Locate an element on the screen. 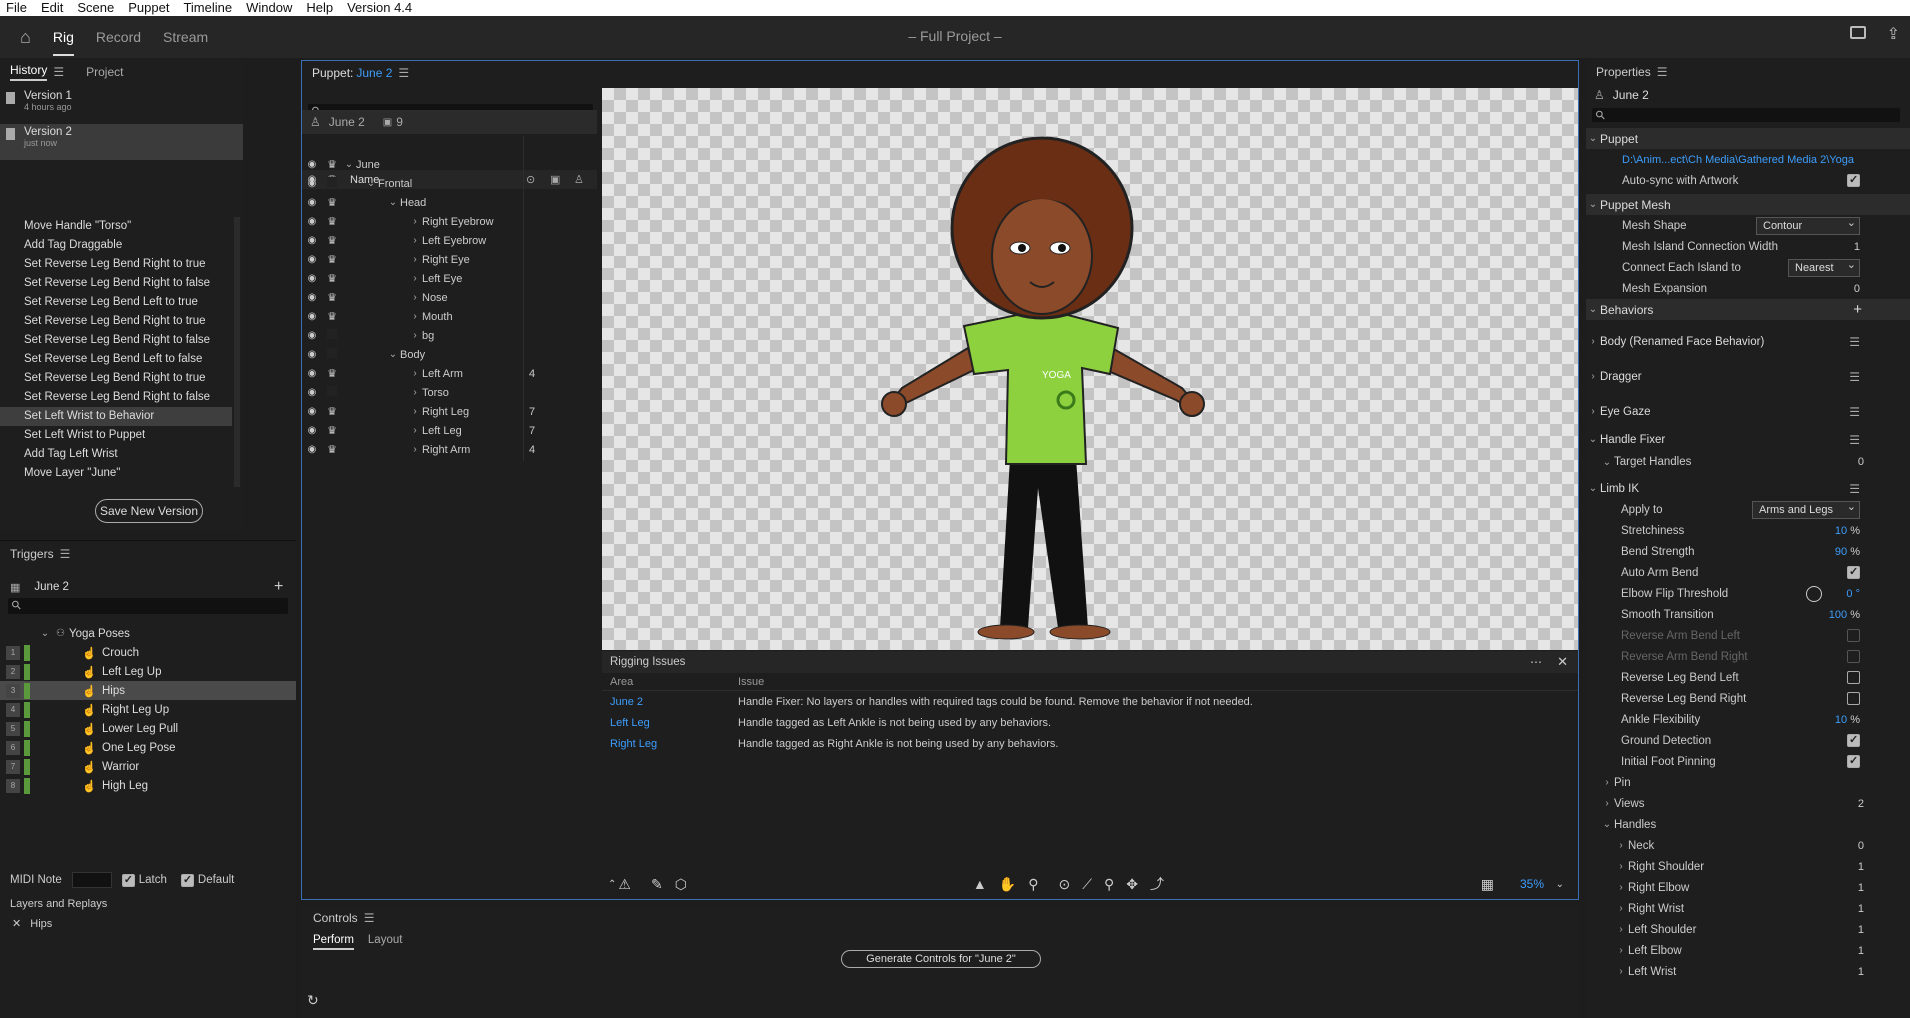  zoom-tool-icon: ⚲ is located at coordinates (1033, 884).